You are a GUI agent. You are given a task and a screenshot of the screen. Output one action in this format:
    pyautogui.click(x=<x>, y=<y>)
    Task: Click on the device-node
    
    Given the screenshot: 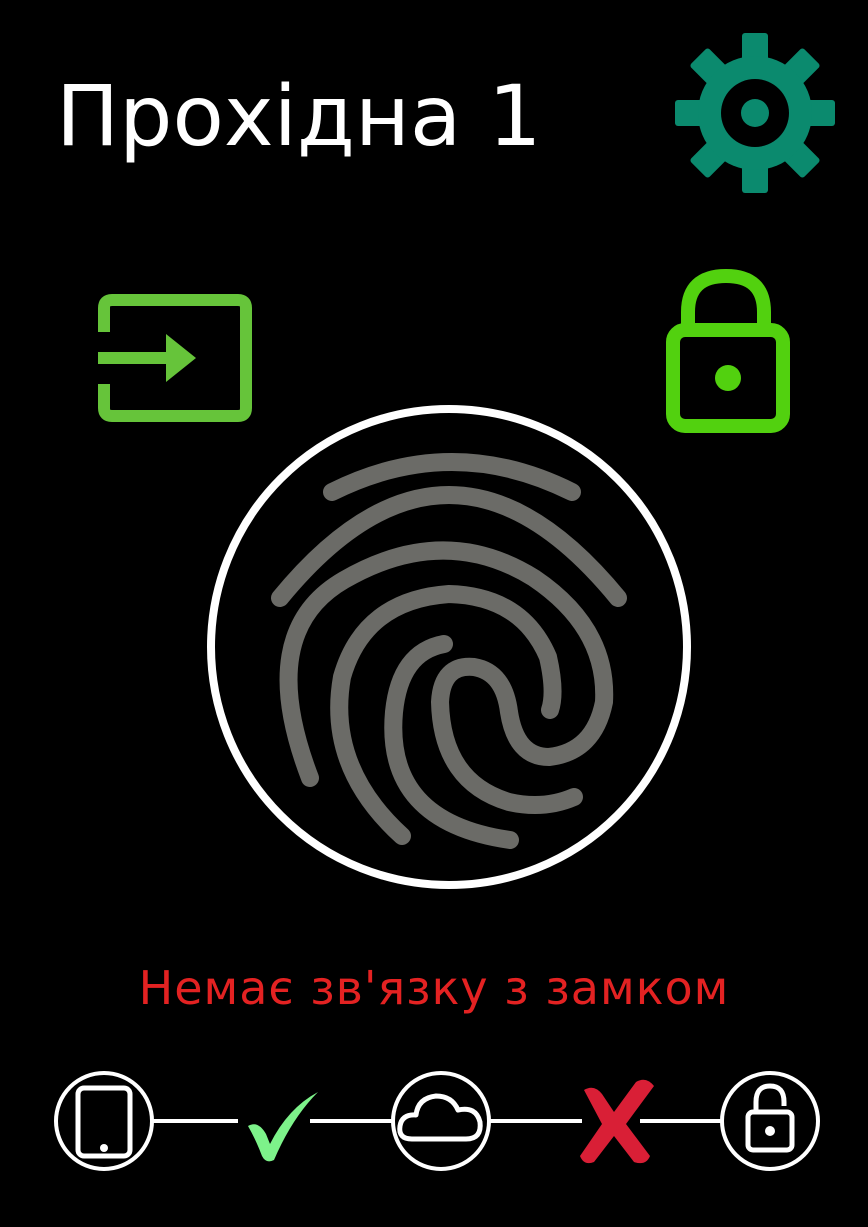 What is the action you would take?
    pyautogui.click(x=104, y=1121)
    